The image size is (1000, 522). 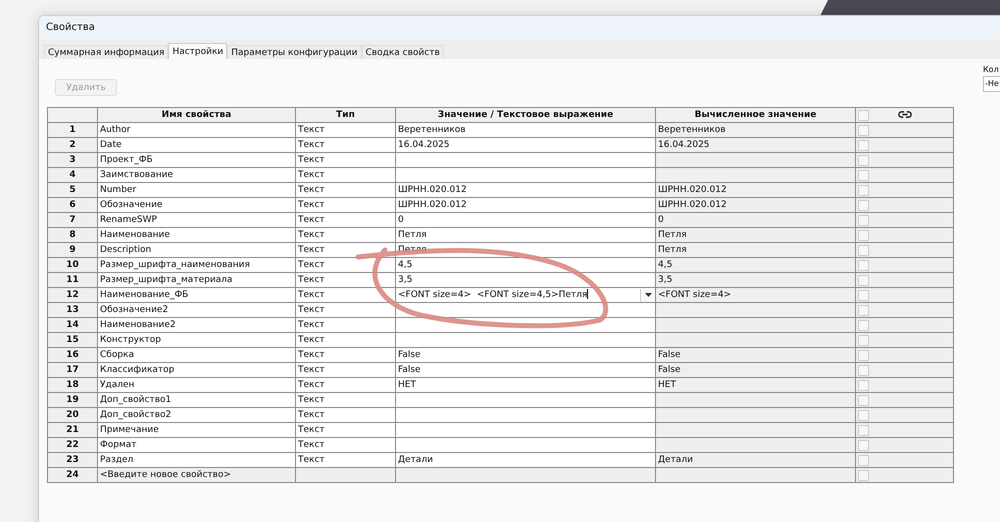 I want to click on configuration-label: Кол, so click(x=991, y=69).